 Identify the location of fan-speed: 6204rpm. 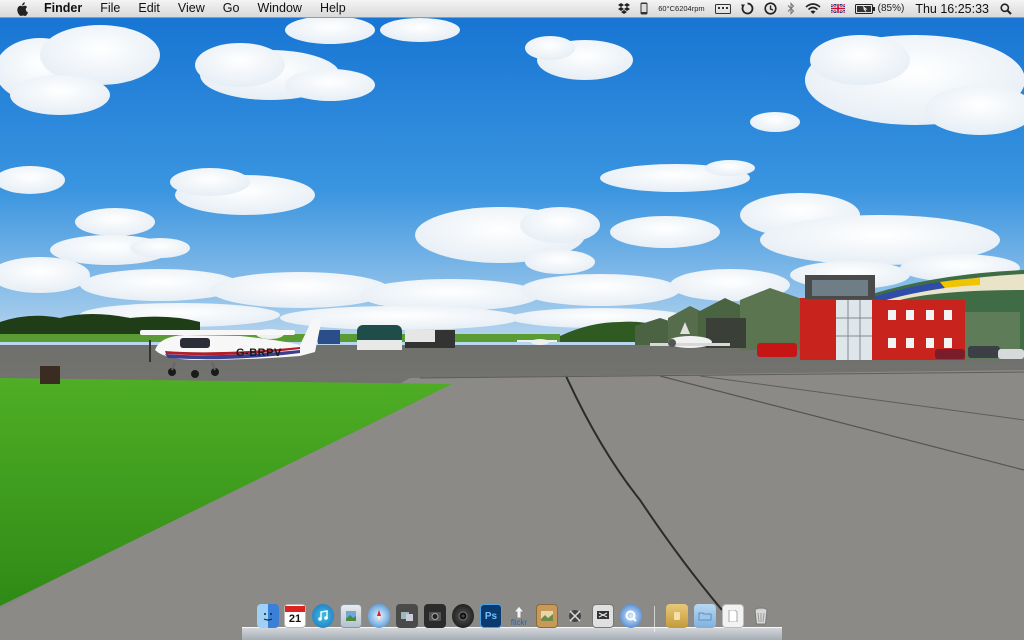
(690, 8).